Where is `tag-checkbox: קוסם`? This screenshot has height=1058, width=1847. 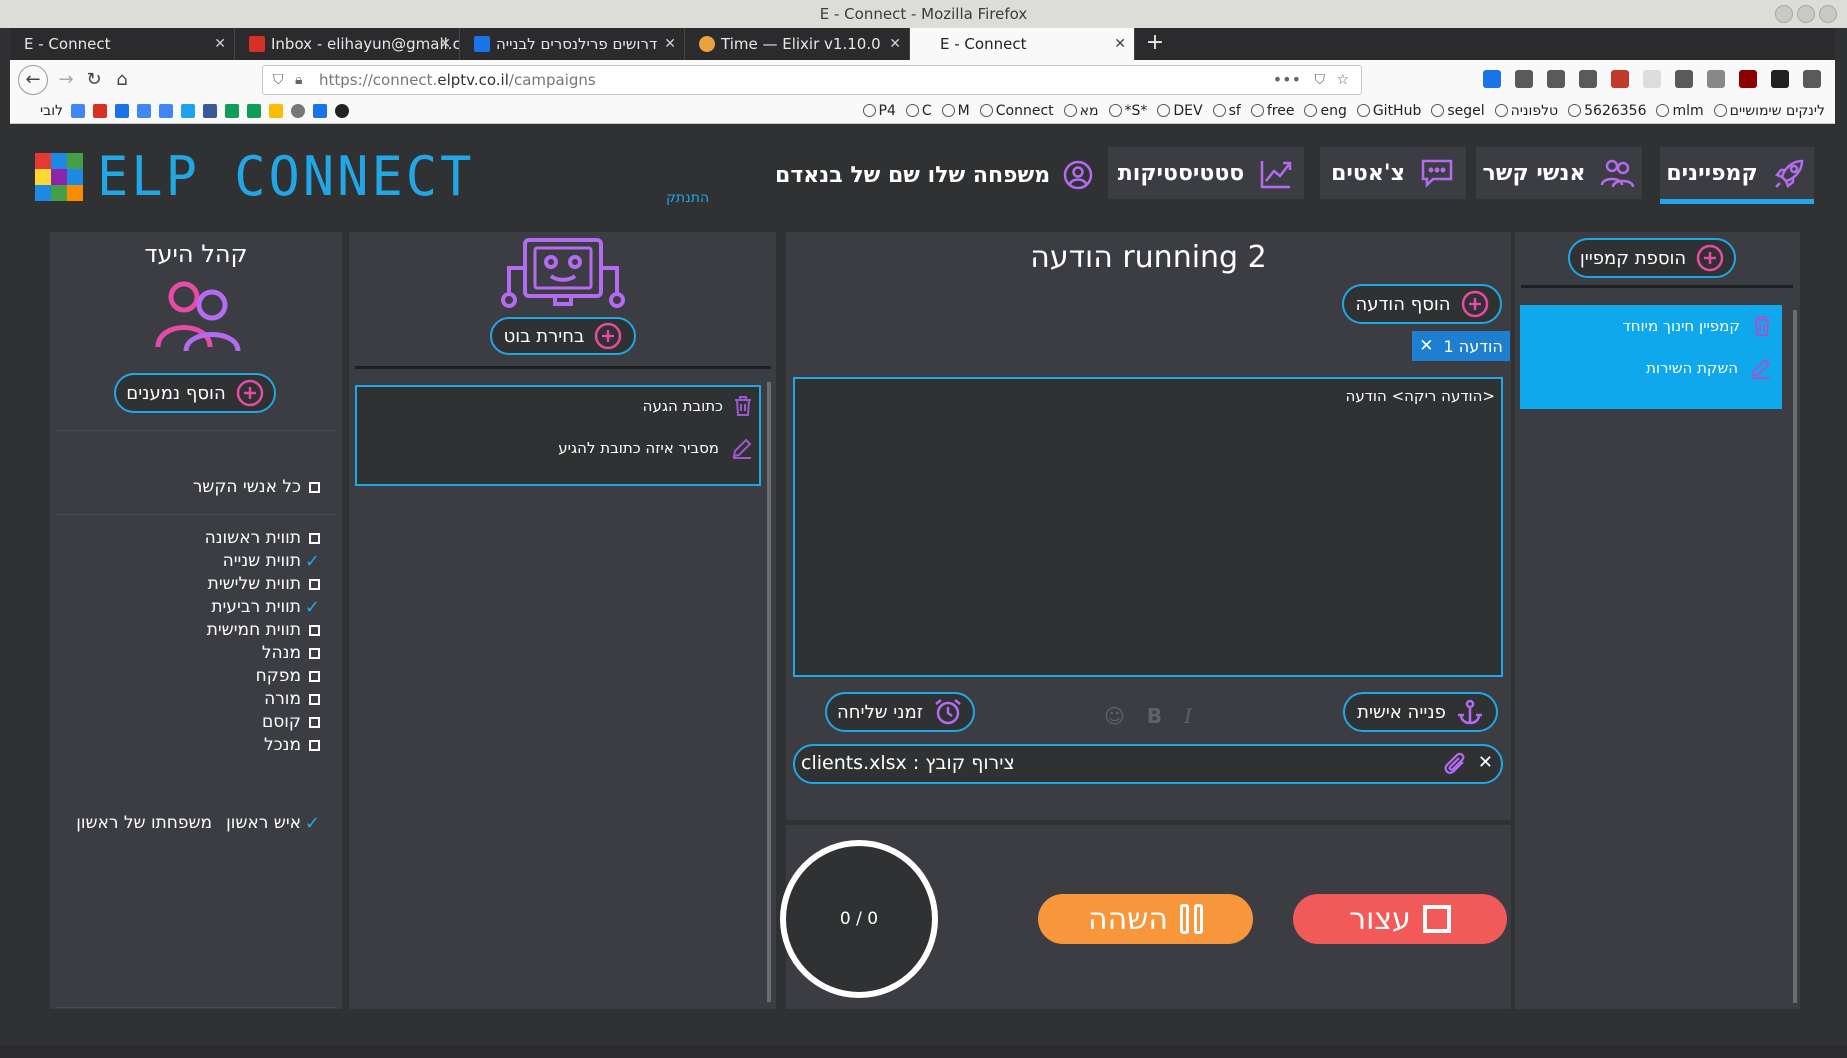 tag-checkbox: קוסם is located at coordinates (291, 722).